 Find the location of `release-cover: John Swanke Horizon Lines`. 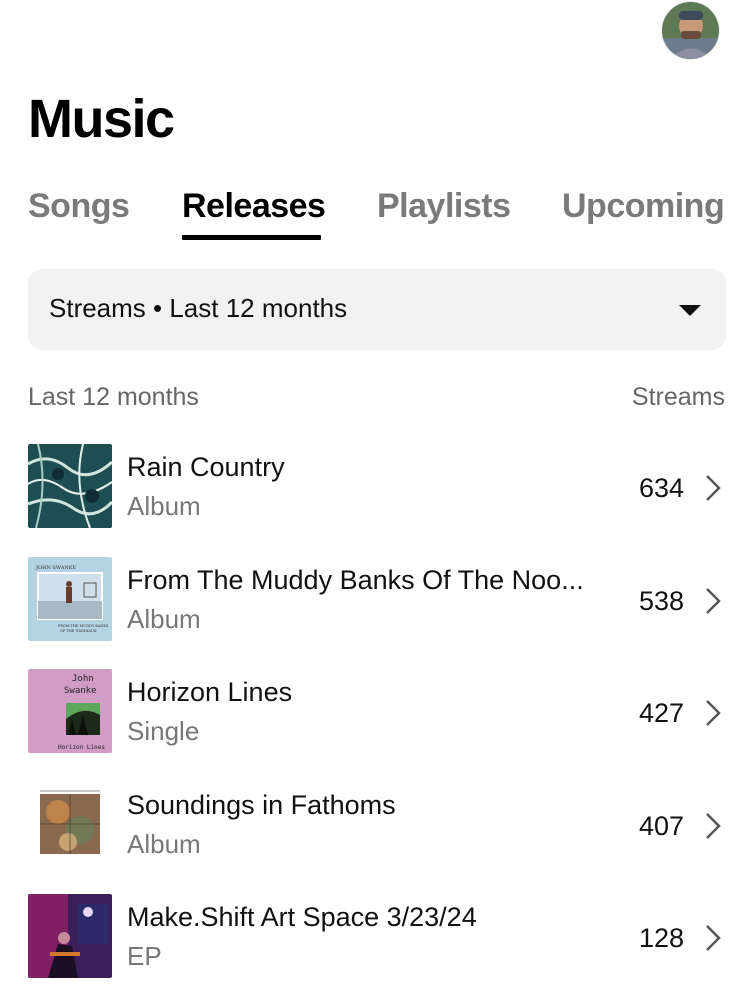

release-cover: John Swanke Horizon Lines is located at coordinates (70, 711).